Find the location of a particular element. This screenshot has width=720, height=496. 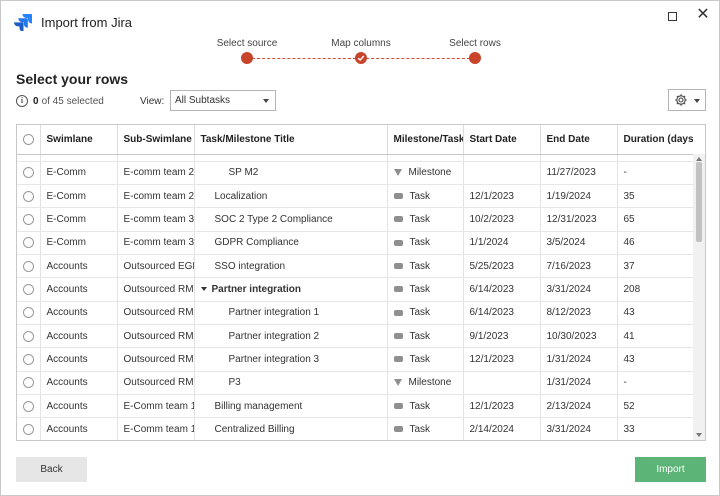

step-label-select-source: Select source is located at coordinates (247, 43).